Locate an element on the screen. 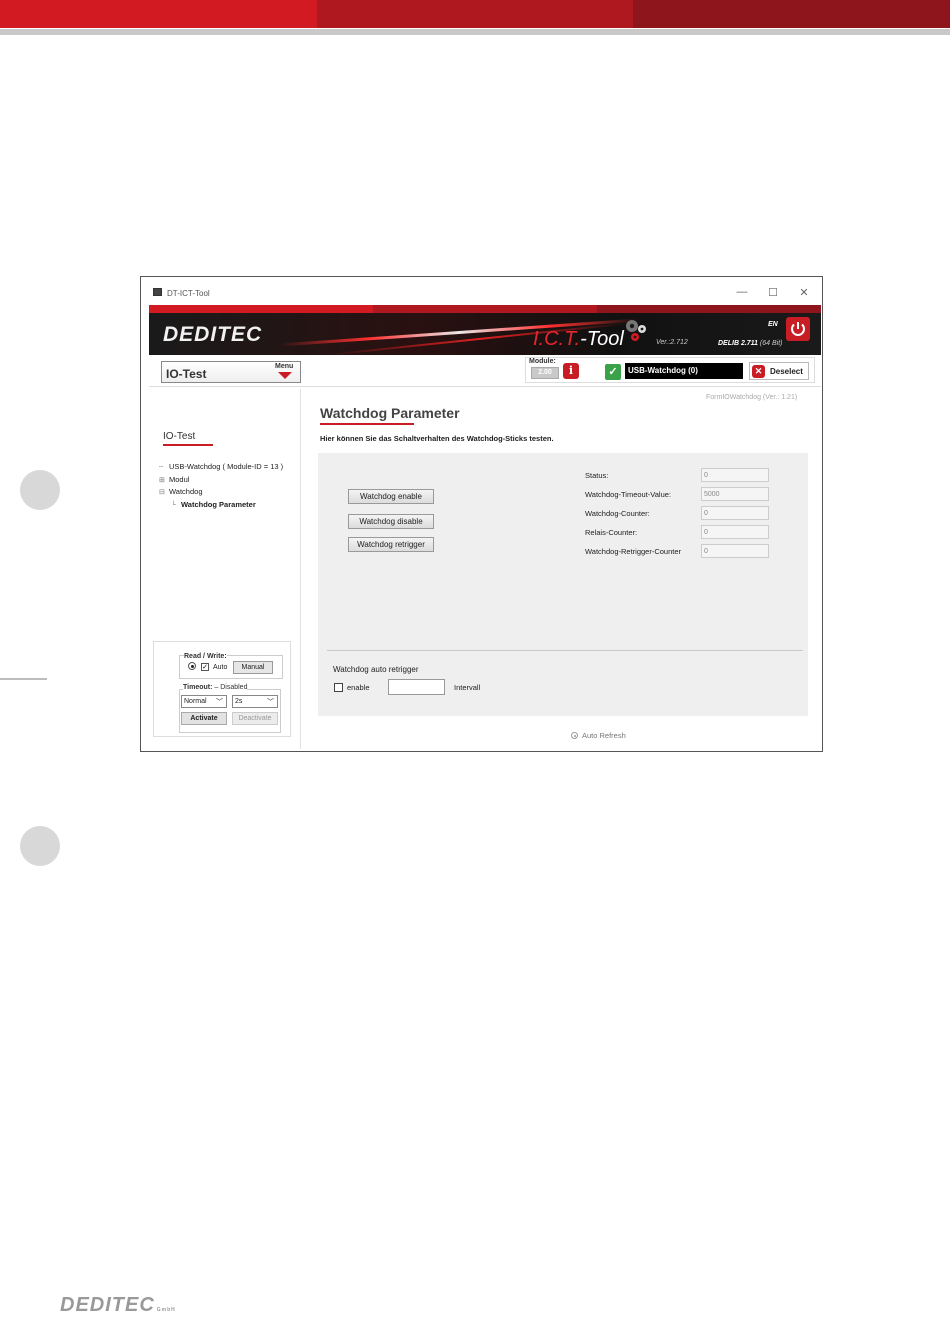 This screenshot has height=1344, width=950. watchdog-counter-field: 0 is located at coordinates (735, 513).